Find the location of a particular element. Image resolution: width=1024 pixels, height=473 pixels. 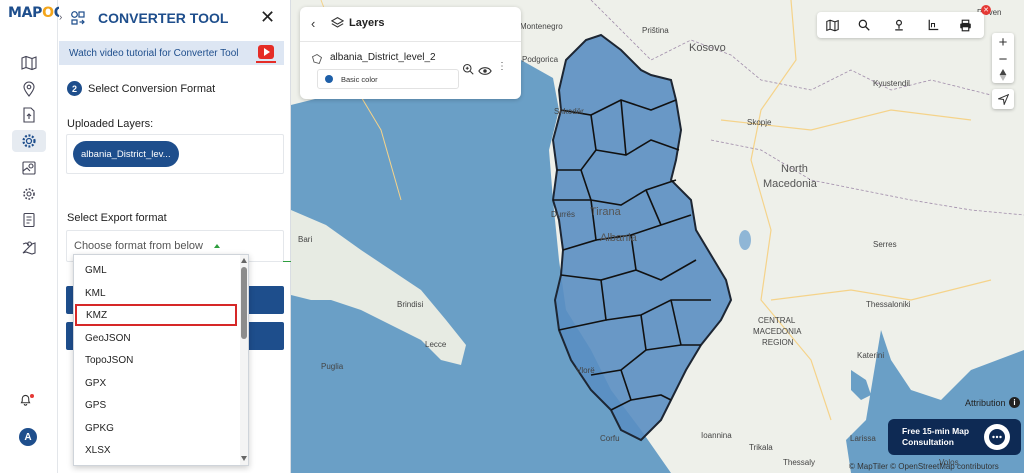

rail-report-icon is located at coordinates (29, 220).